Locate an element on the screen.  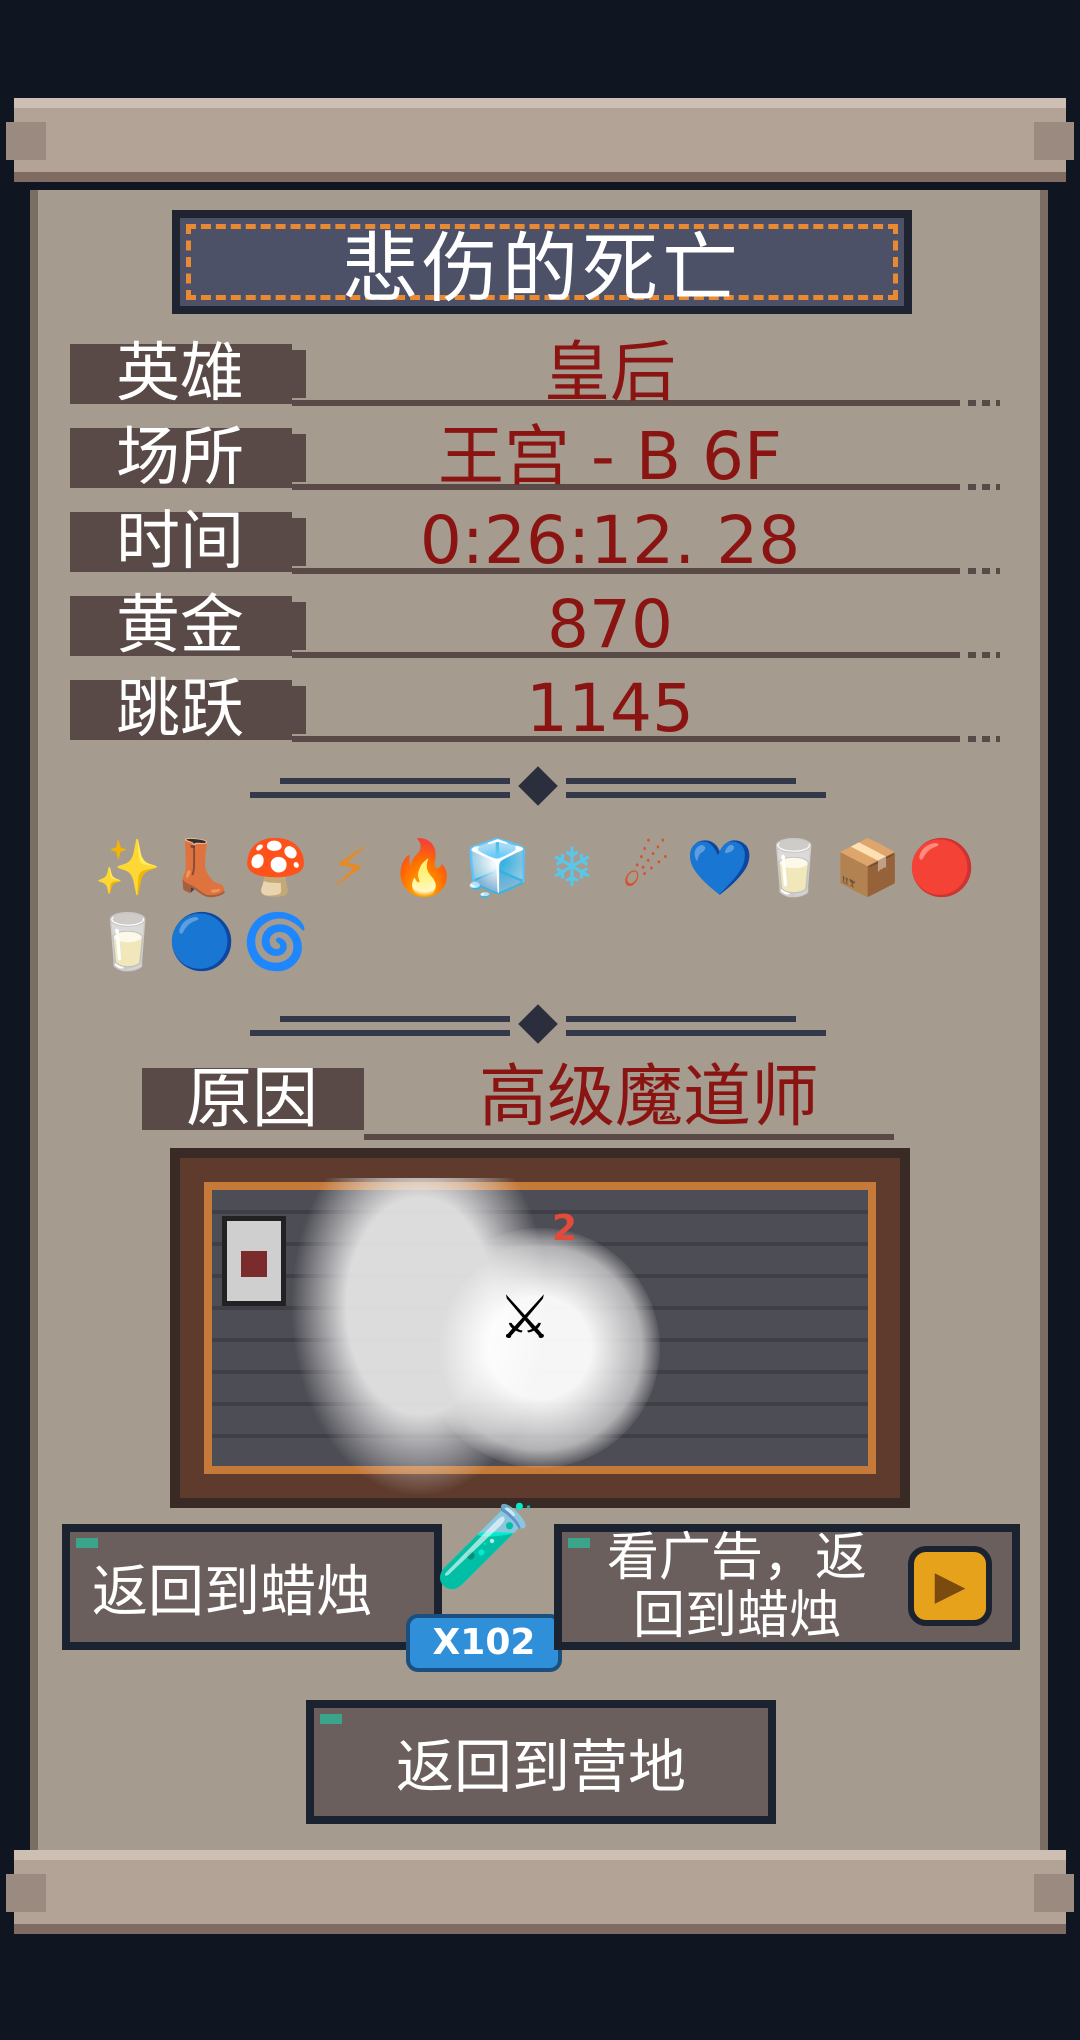
mushroom-cloud-icon: 🍄 is located at coordinates (276, 867).